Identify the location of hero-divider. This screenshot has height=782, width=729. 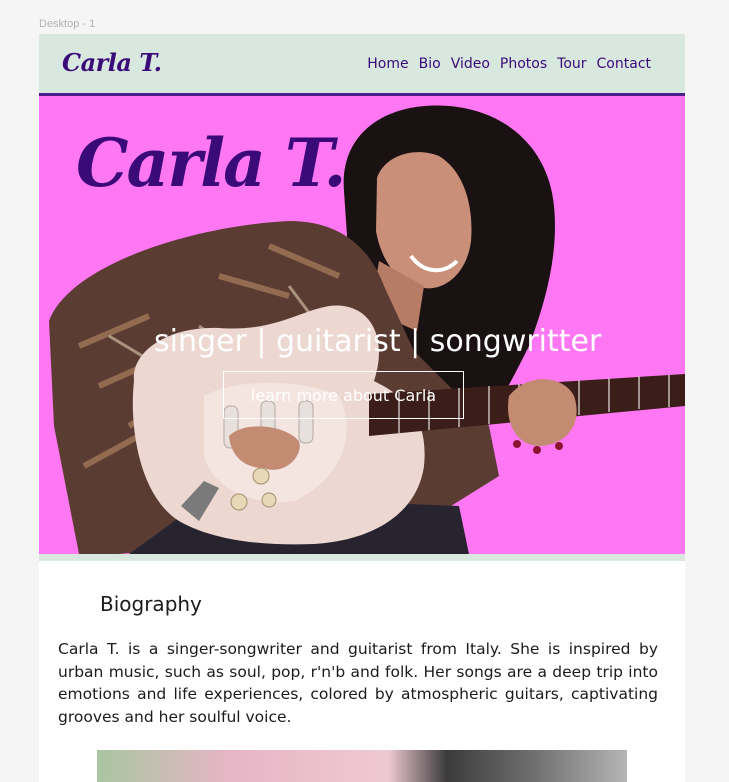
(362, 557).